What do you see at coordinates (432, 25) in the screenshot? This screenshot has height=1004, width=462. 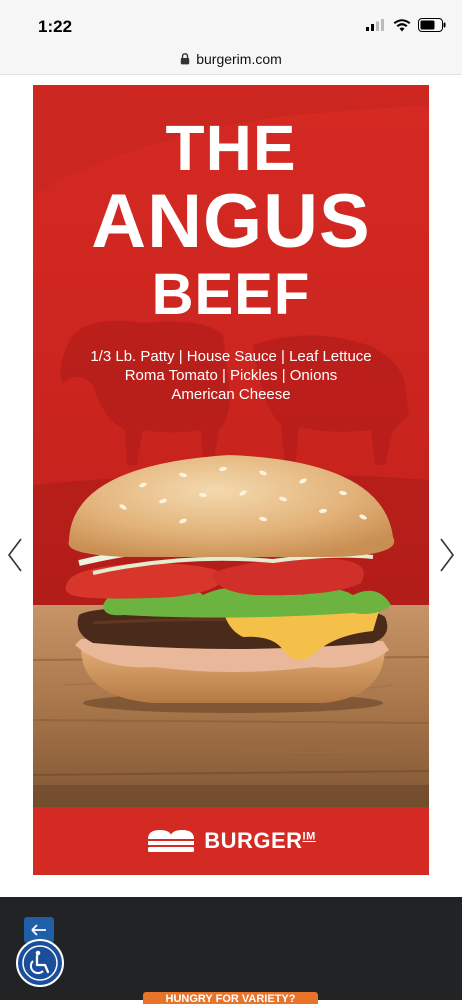 I see `battery-icon` at bounding box center [432, 25].